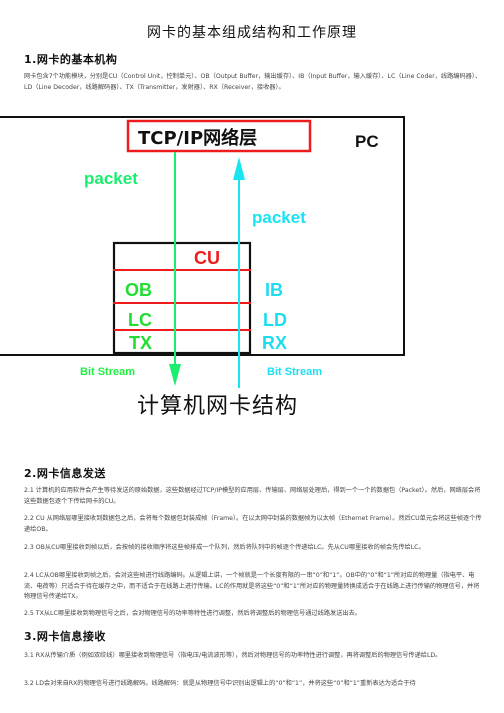 This screenshot has height=713, width=504. I want to click on module-rx: RX, so click(274, 343).